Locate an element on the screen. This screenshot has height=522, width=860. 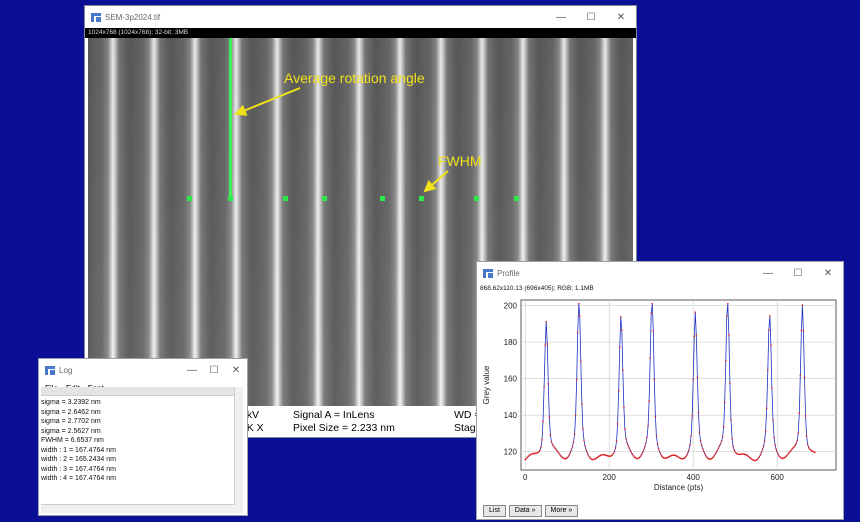
more-button: More » is located at coordinates (561, 511).